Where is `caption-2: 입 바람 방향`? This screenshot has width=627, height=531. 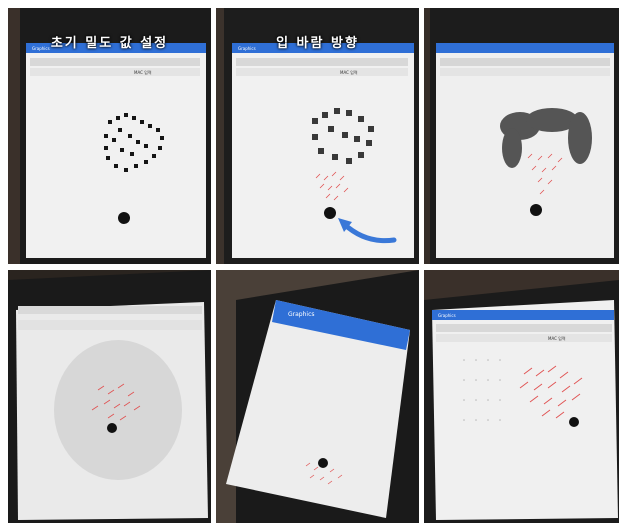 caption-2: 입 바람 방향 is located at coordinates (317, 43).